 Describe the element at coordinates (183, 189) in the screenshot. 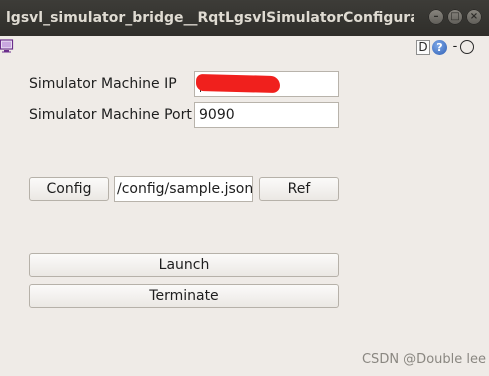

I see `config-path-field: /config/sample.json` at that location.